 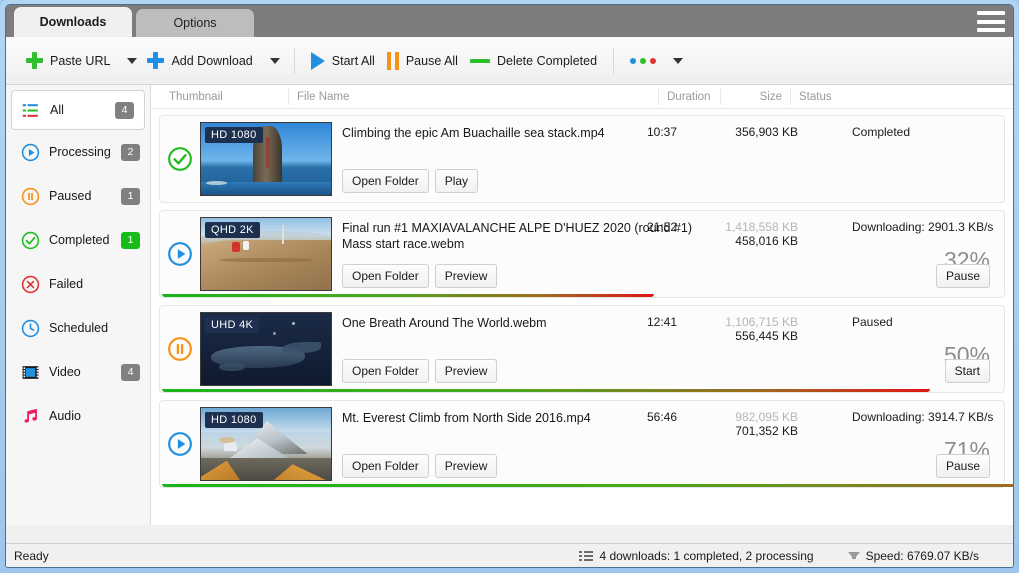 I want to click on row-state-pause-circle-icon, so click(x=180, y=349).